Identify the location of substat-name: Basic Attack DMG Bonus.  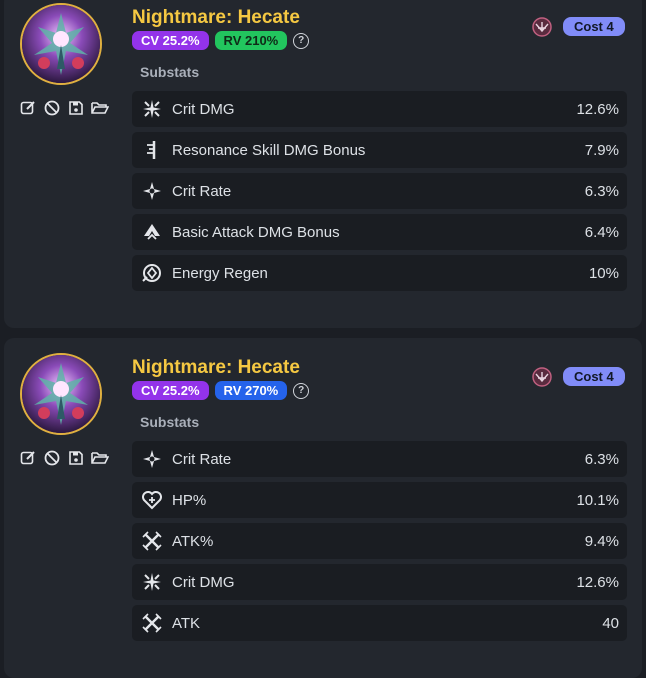
(256, 232).